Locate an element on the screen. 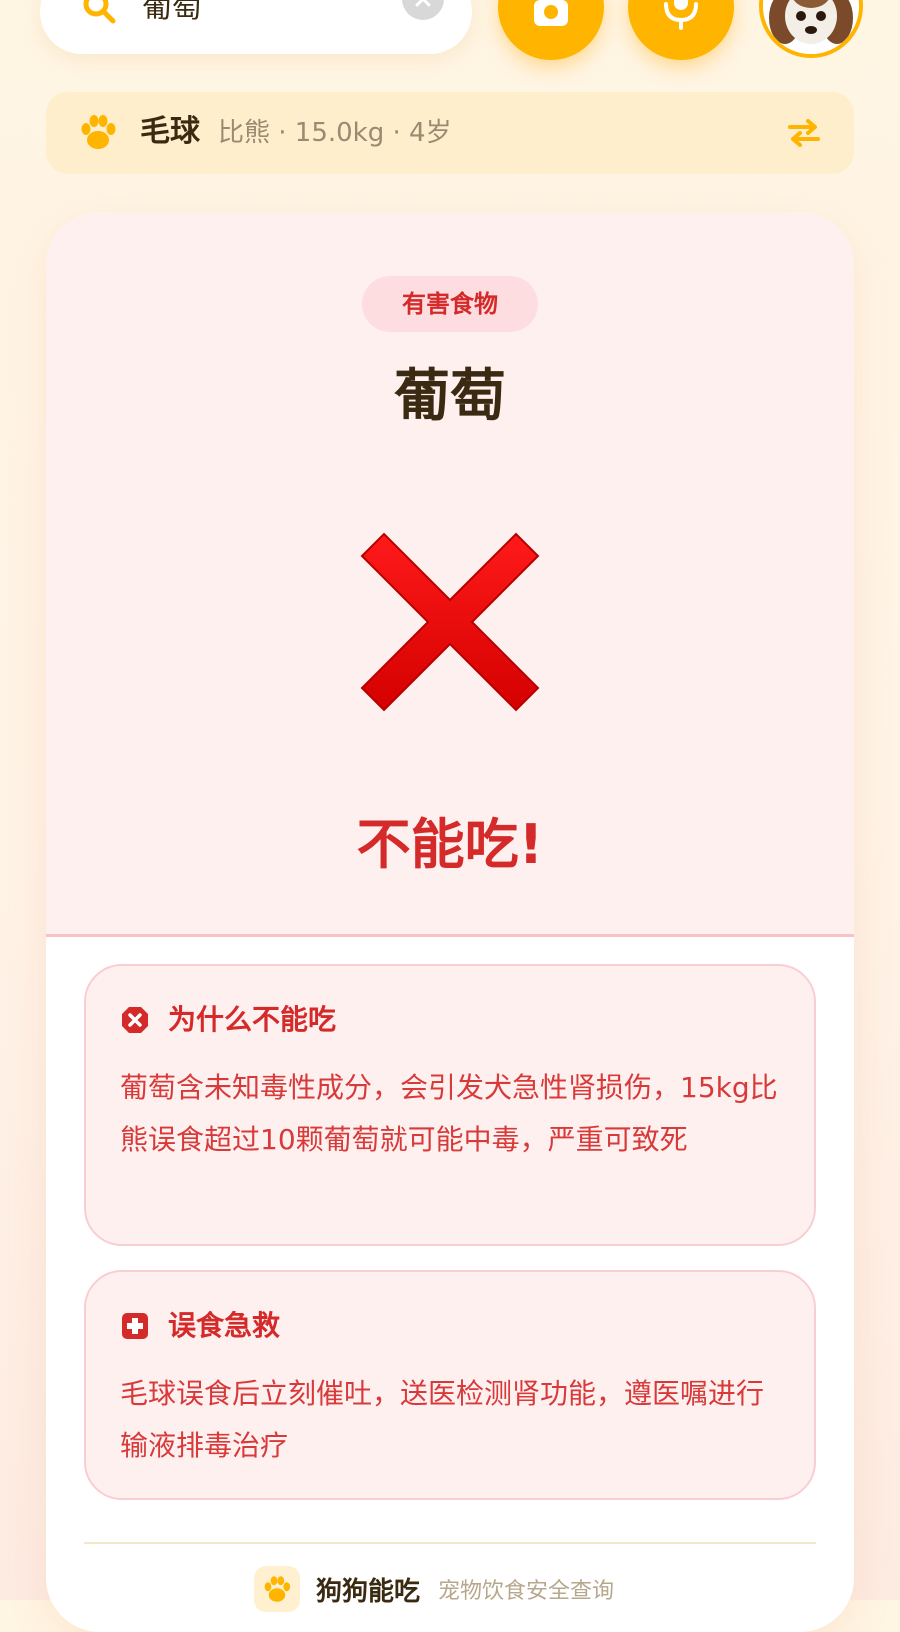 Image resolution: width=900 pixels, height=1632 pixels. first-aid-body: 毛球误食后立刻催吐，送医检测肾功能，遵医嘱进行输液排毒治疗 is located at coordinates (442, 1419).